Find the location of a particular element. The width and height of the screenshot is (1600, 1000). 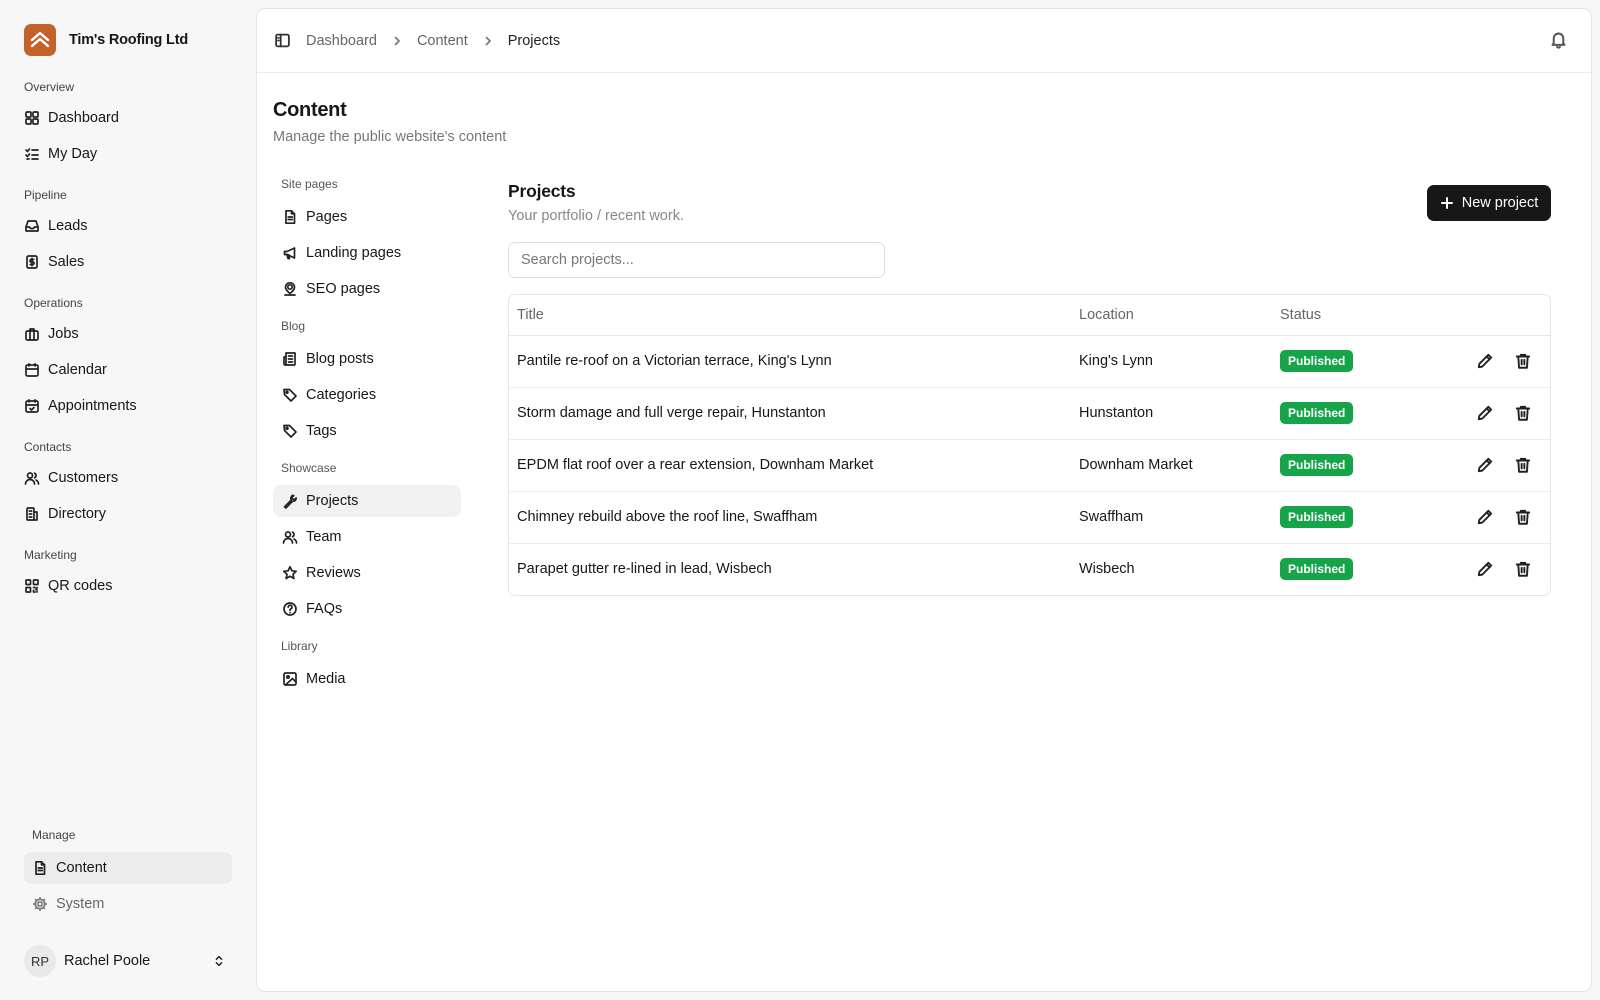

content-nav-tags: Tags is located at coordinates (367, 431).